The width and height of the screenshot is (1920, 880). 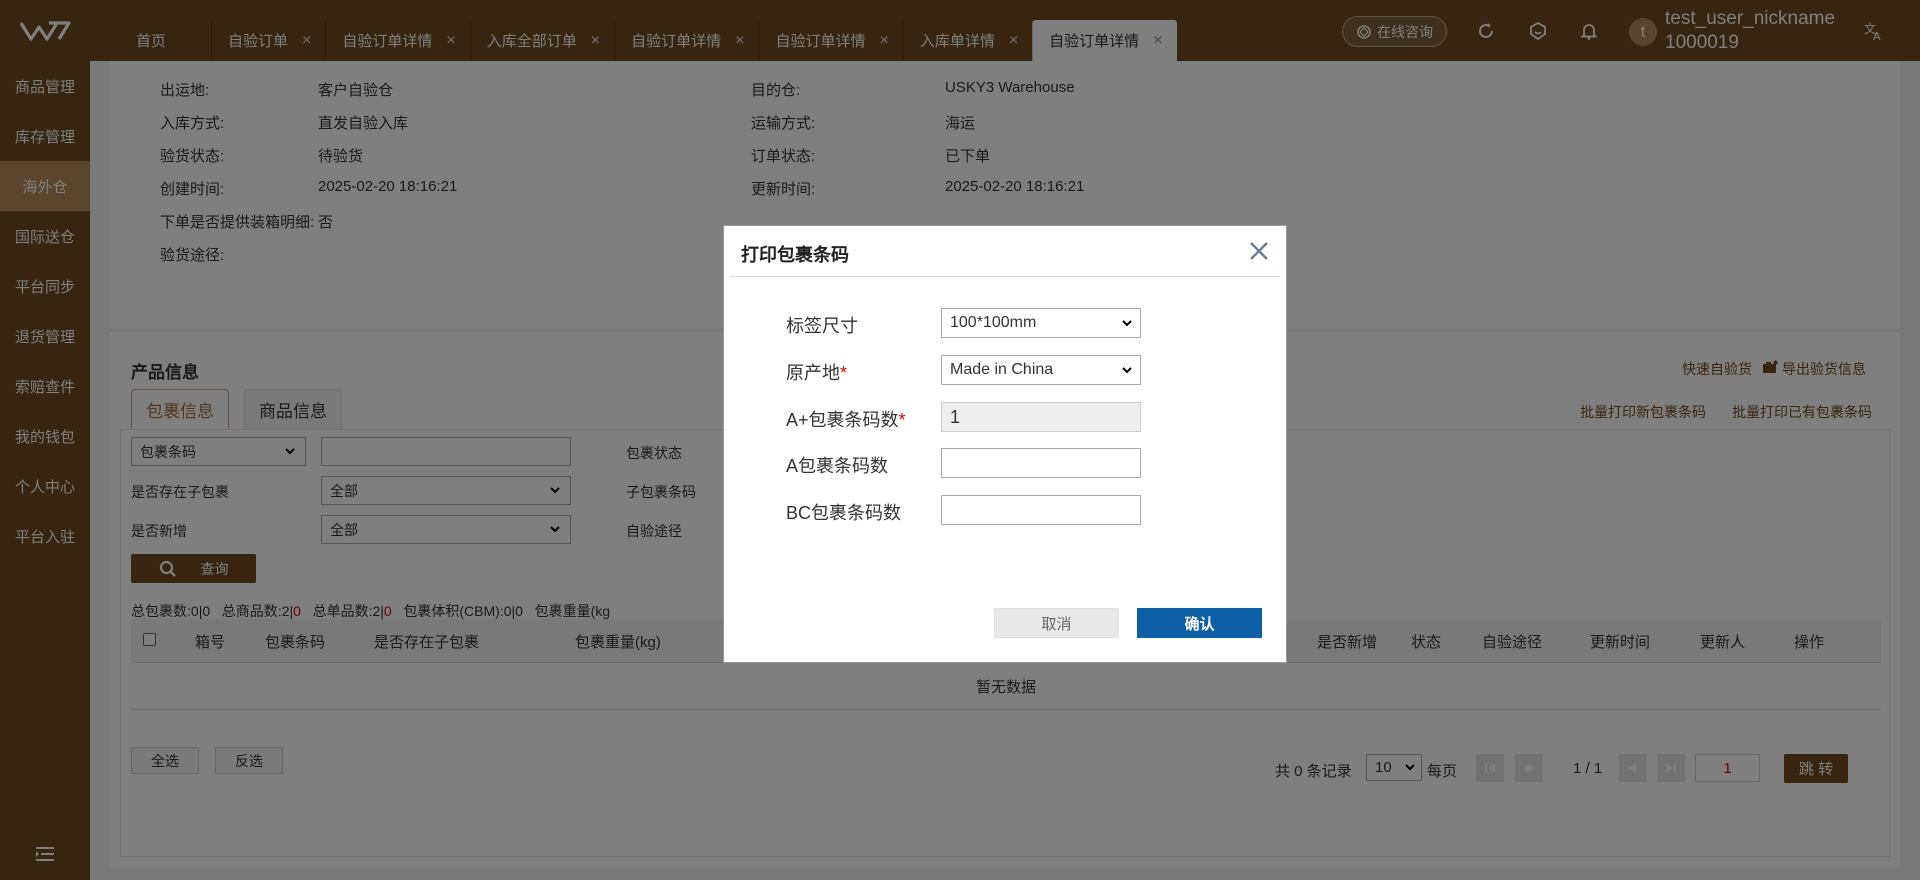 I want to click on dialog-field-label: A包裹条码数, so click(x=837, y=465).